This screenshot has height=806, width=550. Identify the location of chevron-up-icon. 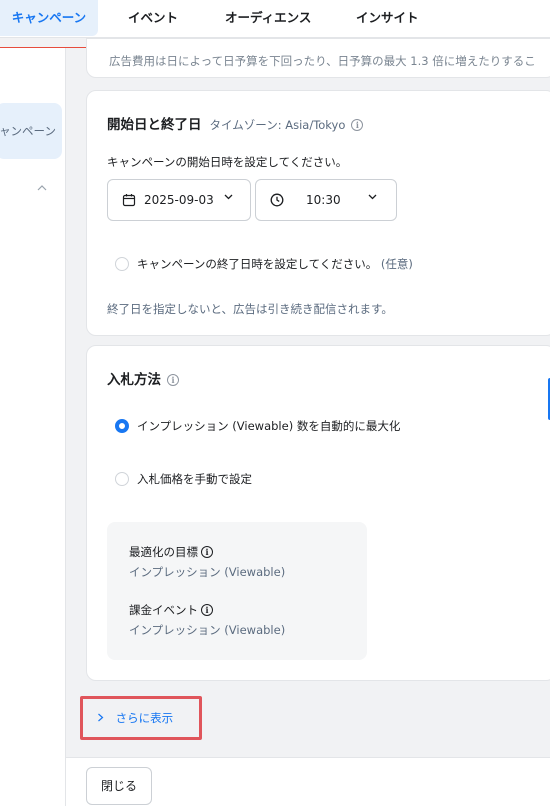
(42, 189).